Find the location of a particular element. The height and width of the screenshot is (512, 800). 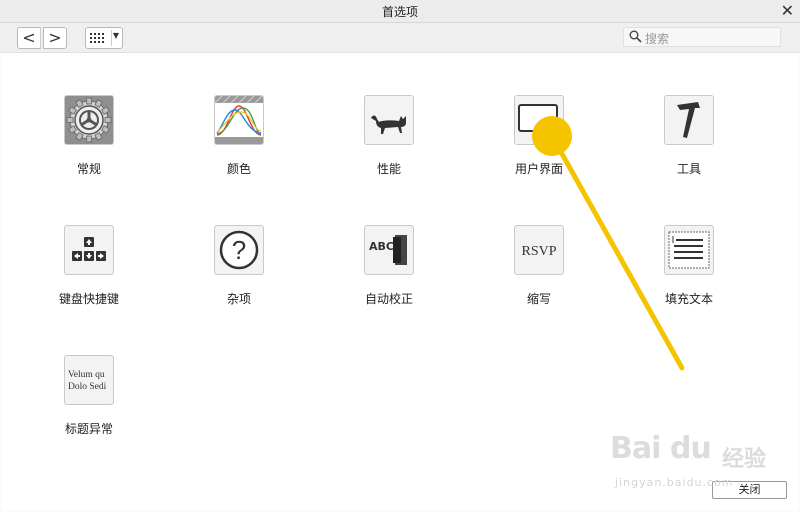

watermark-url: jingyan.baidu.com is located at coordinates (674, 482).